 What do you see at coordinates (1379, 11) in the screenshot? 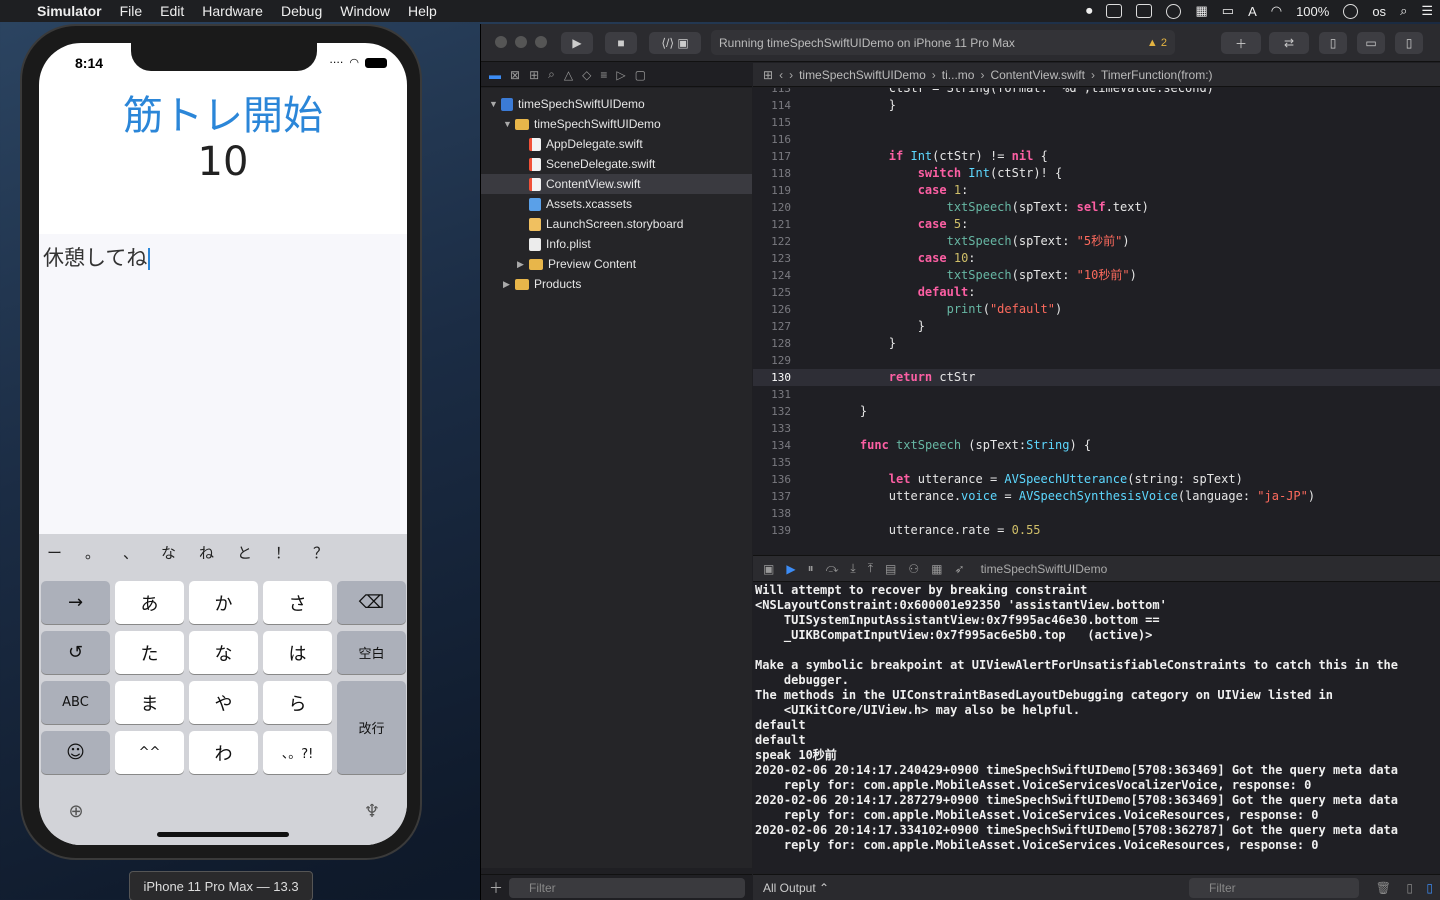
I see `user-label: os` at bounding box center [1379, 11].